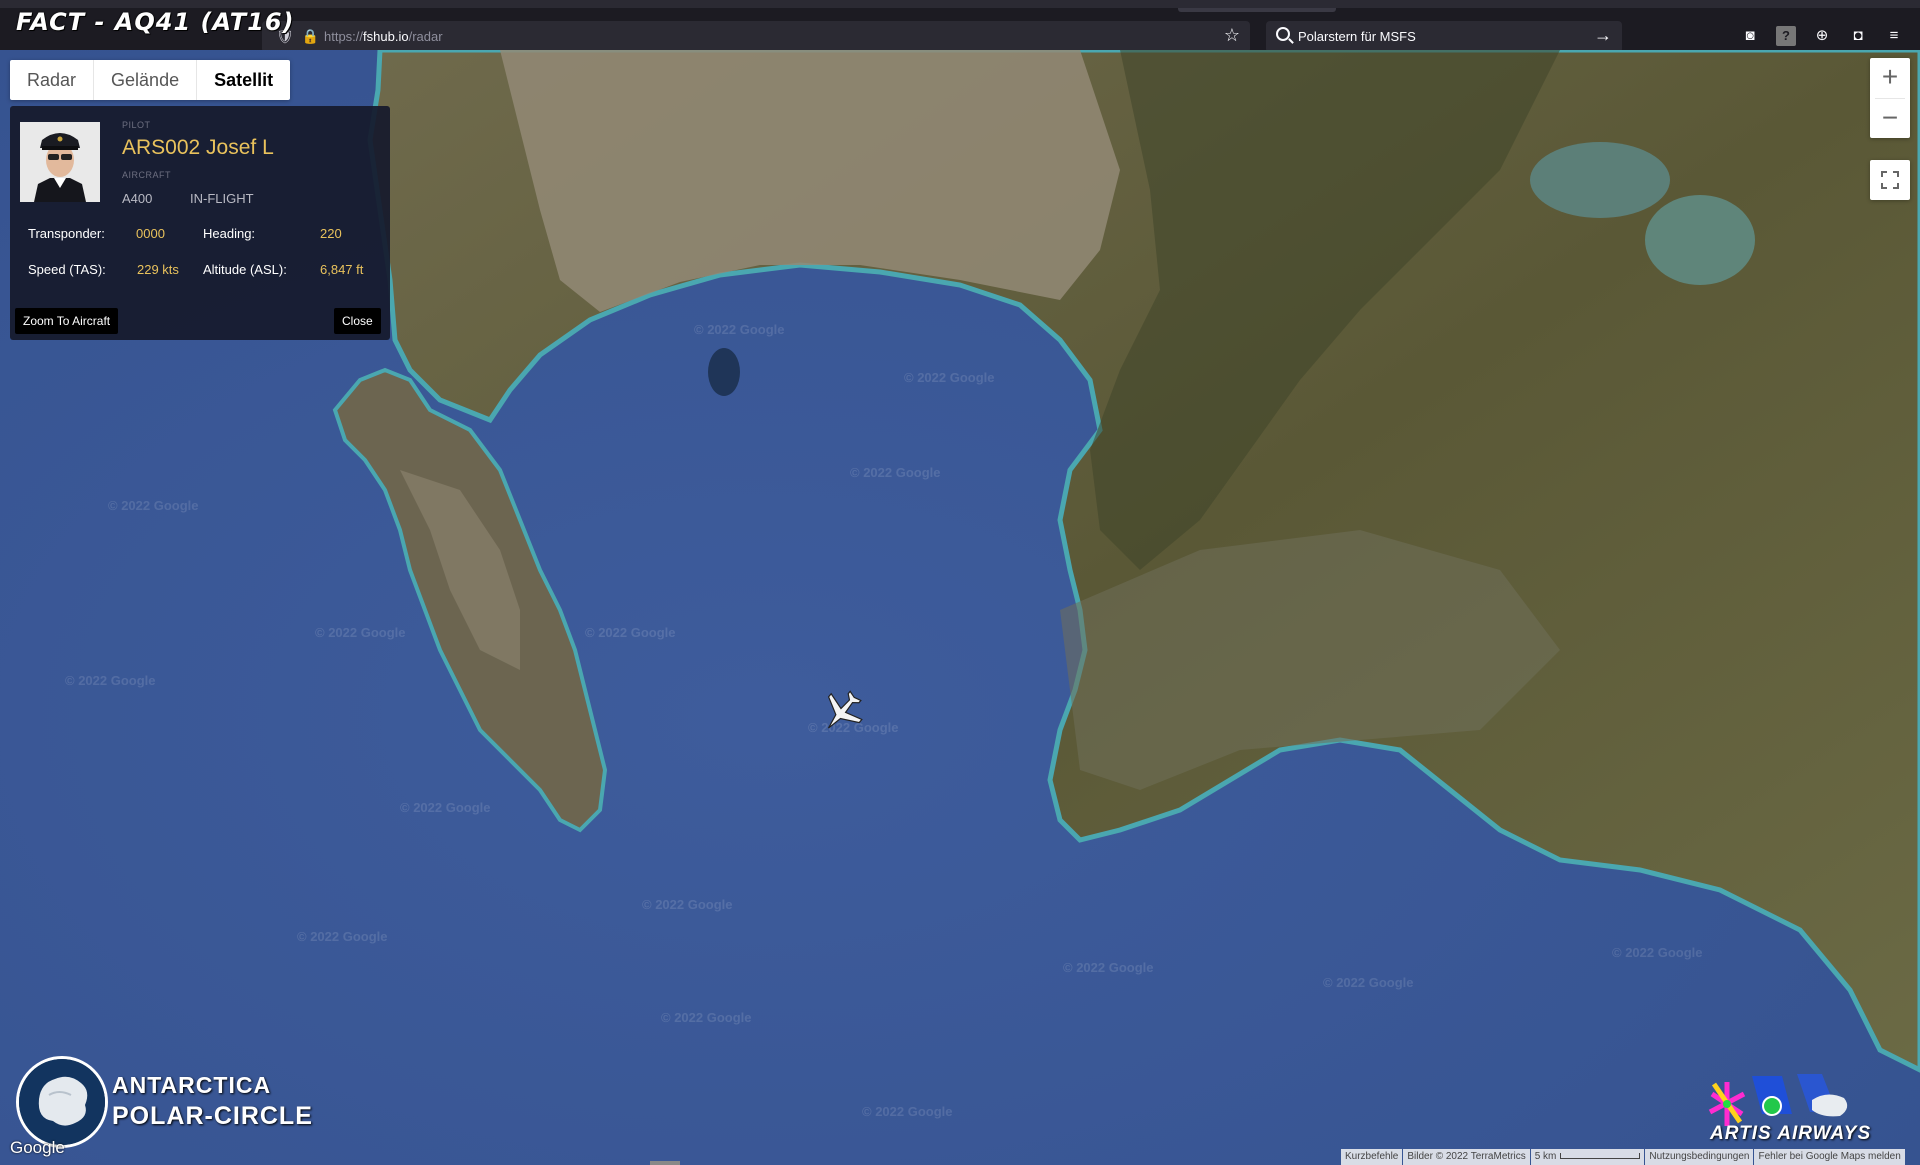 The height and width of the screenshot is (1165, 1920). What do you see at coordinates (192, 1085) in the screenshot?
I see `antarctica-title: ANTARCTICA` at bounding box center [192, 1085].